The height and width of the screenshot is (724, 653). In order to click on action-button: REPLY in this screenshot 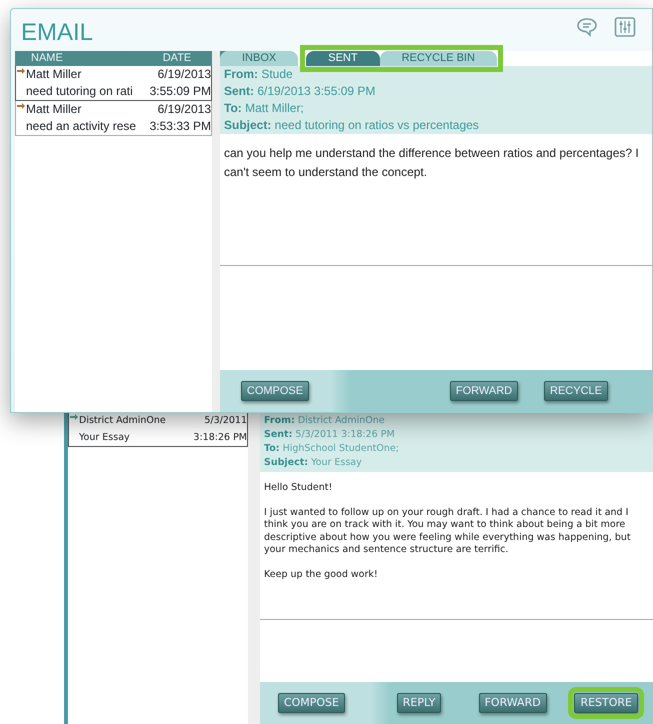, I will do `click(419, 703)`.